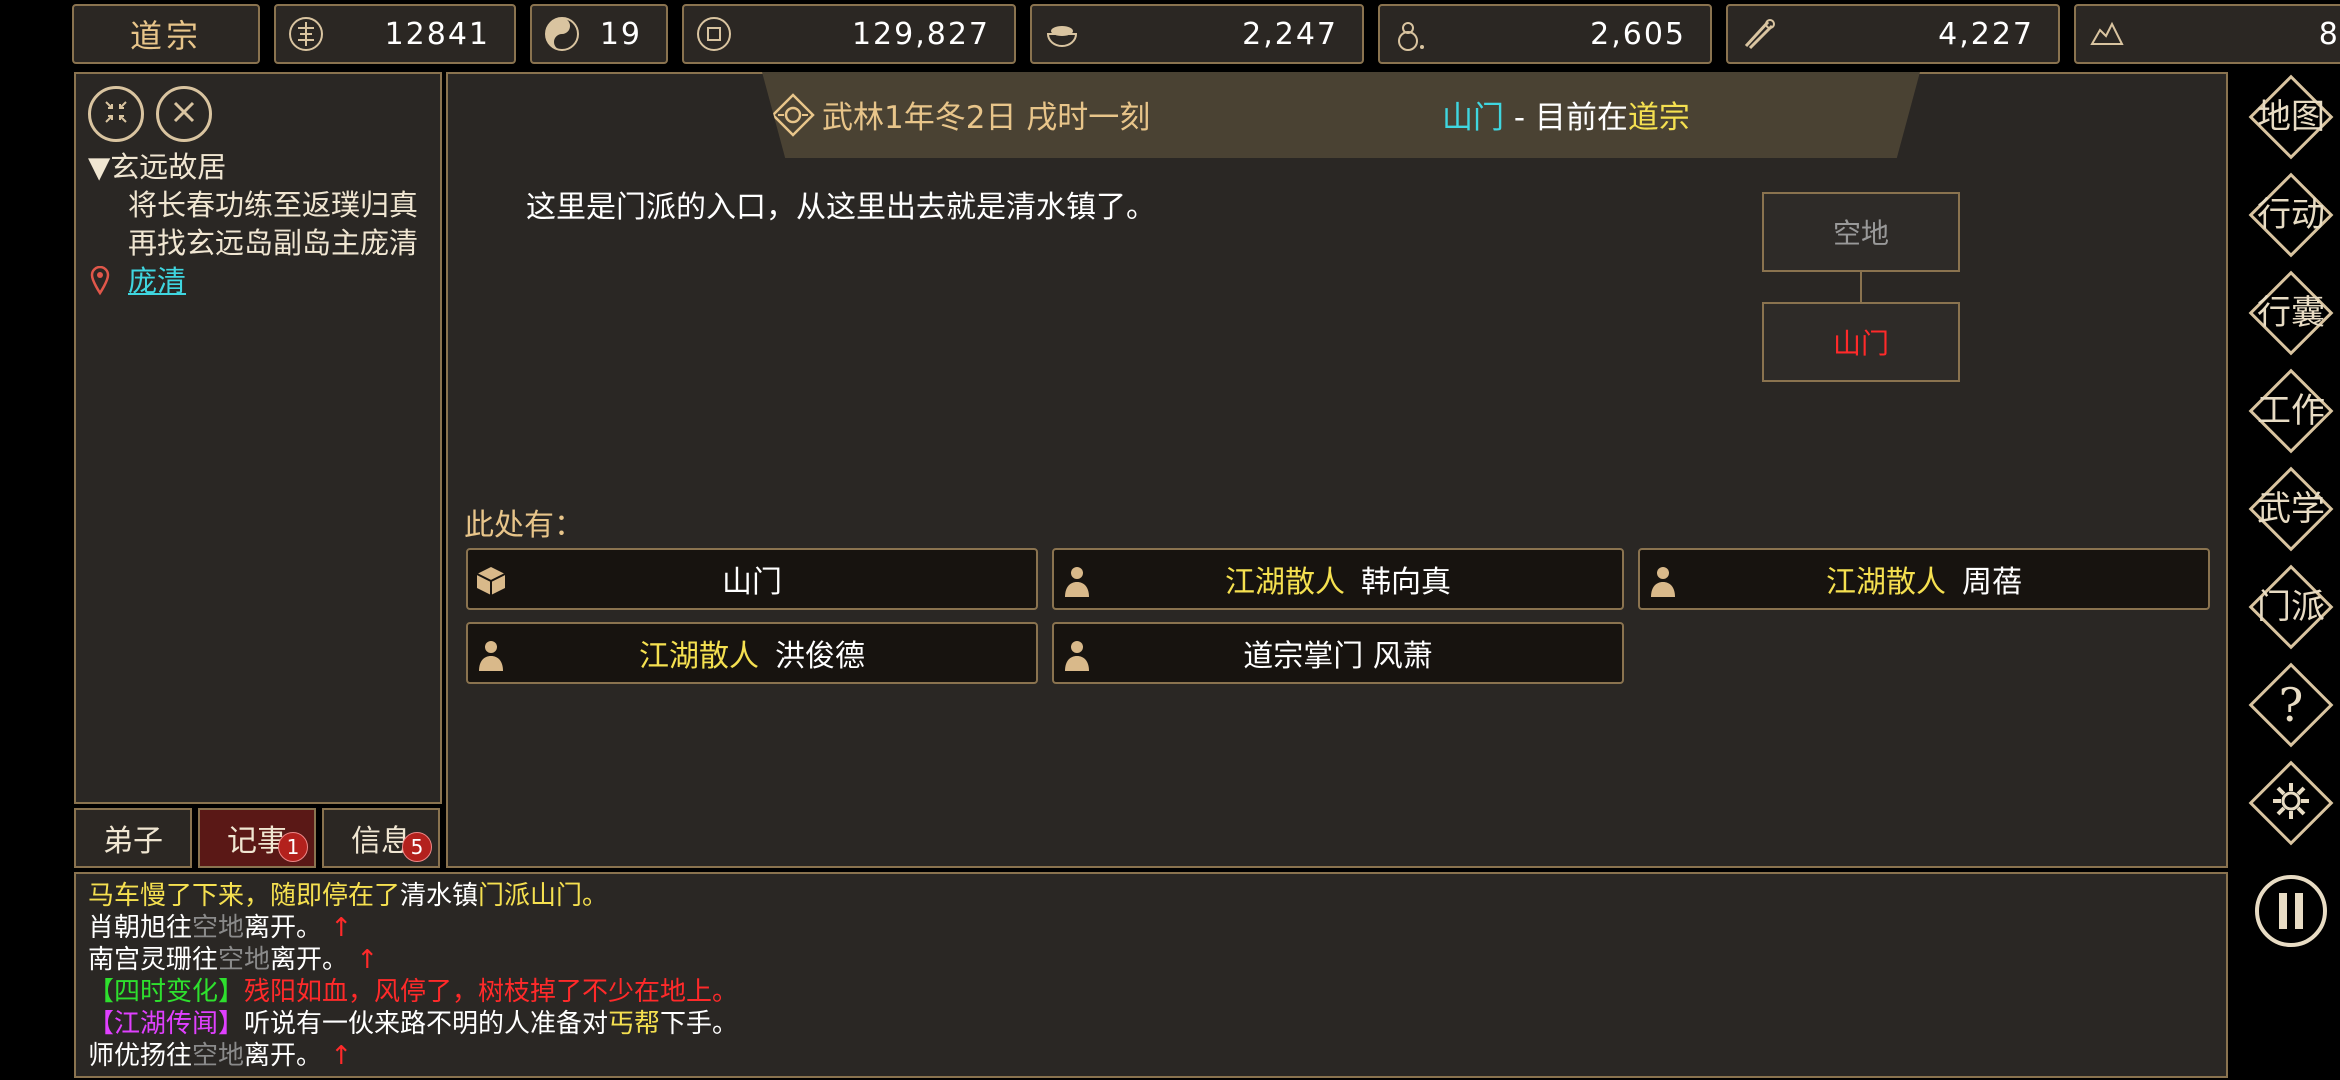  Describe the element at coordinates (381, 841) in the screenshot. I see `tab-messages-label: 信息` at that location.